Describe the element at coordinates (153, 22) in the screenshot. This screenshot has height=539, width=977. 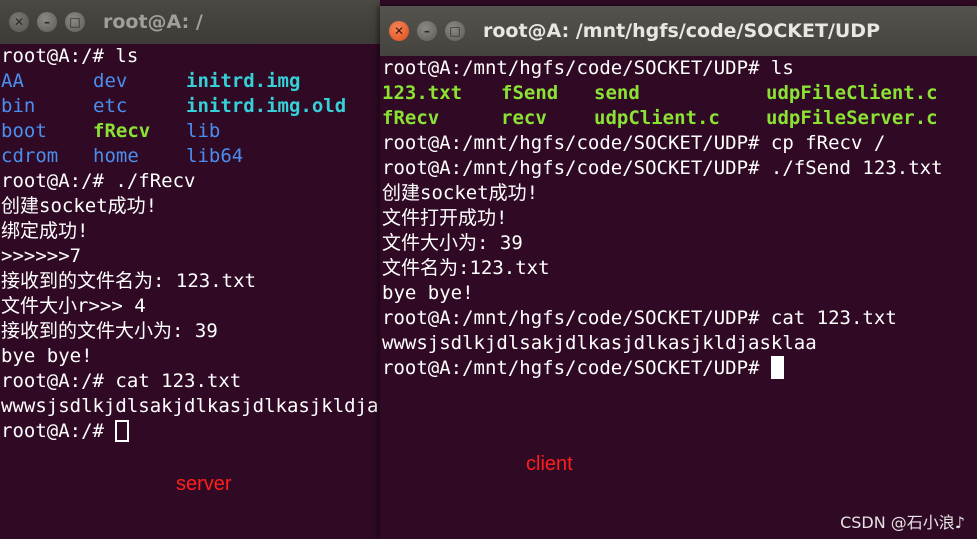
I see `server-window-title: root@A: /` at that location.